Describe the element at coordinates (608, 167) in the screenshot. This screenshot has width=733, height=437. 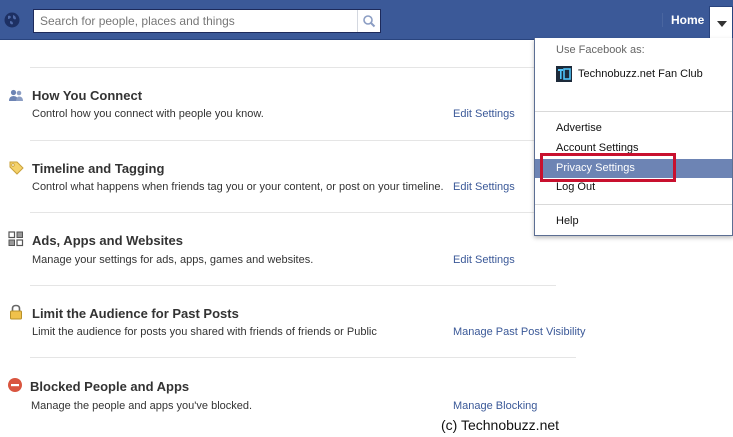
I see `annotation-highlight-box` at that location.